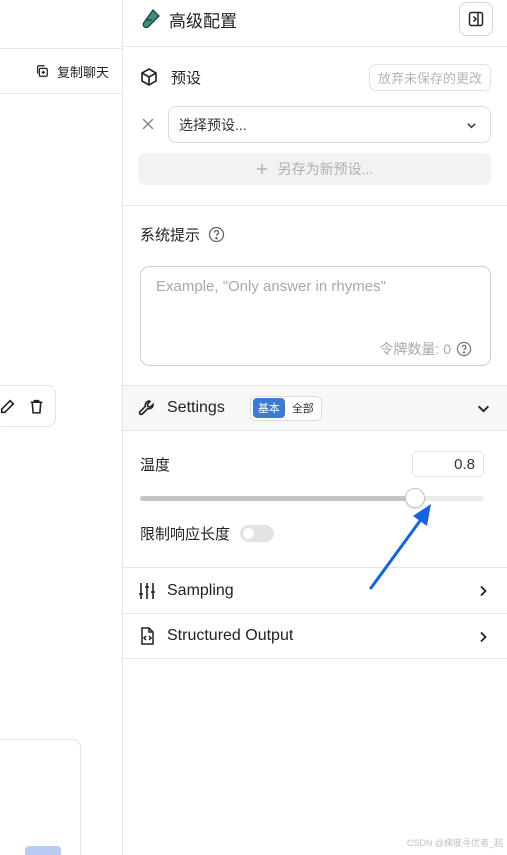 This screenshot has width=507, height=855. Describe the element at coordinates (454, 843) in the screenshot. I see `watermark: CSDN @梯度寻优者_超` at that location.